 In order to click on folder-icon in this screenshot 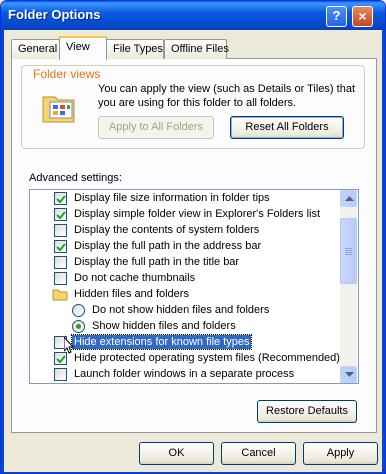, I will do `click(60, 295)`.